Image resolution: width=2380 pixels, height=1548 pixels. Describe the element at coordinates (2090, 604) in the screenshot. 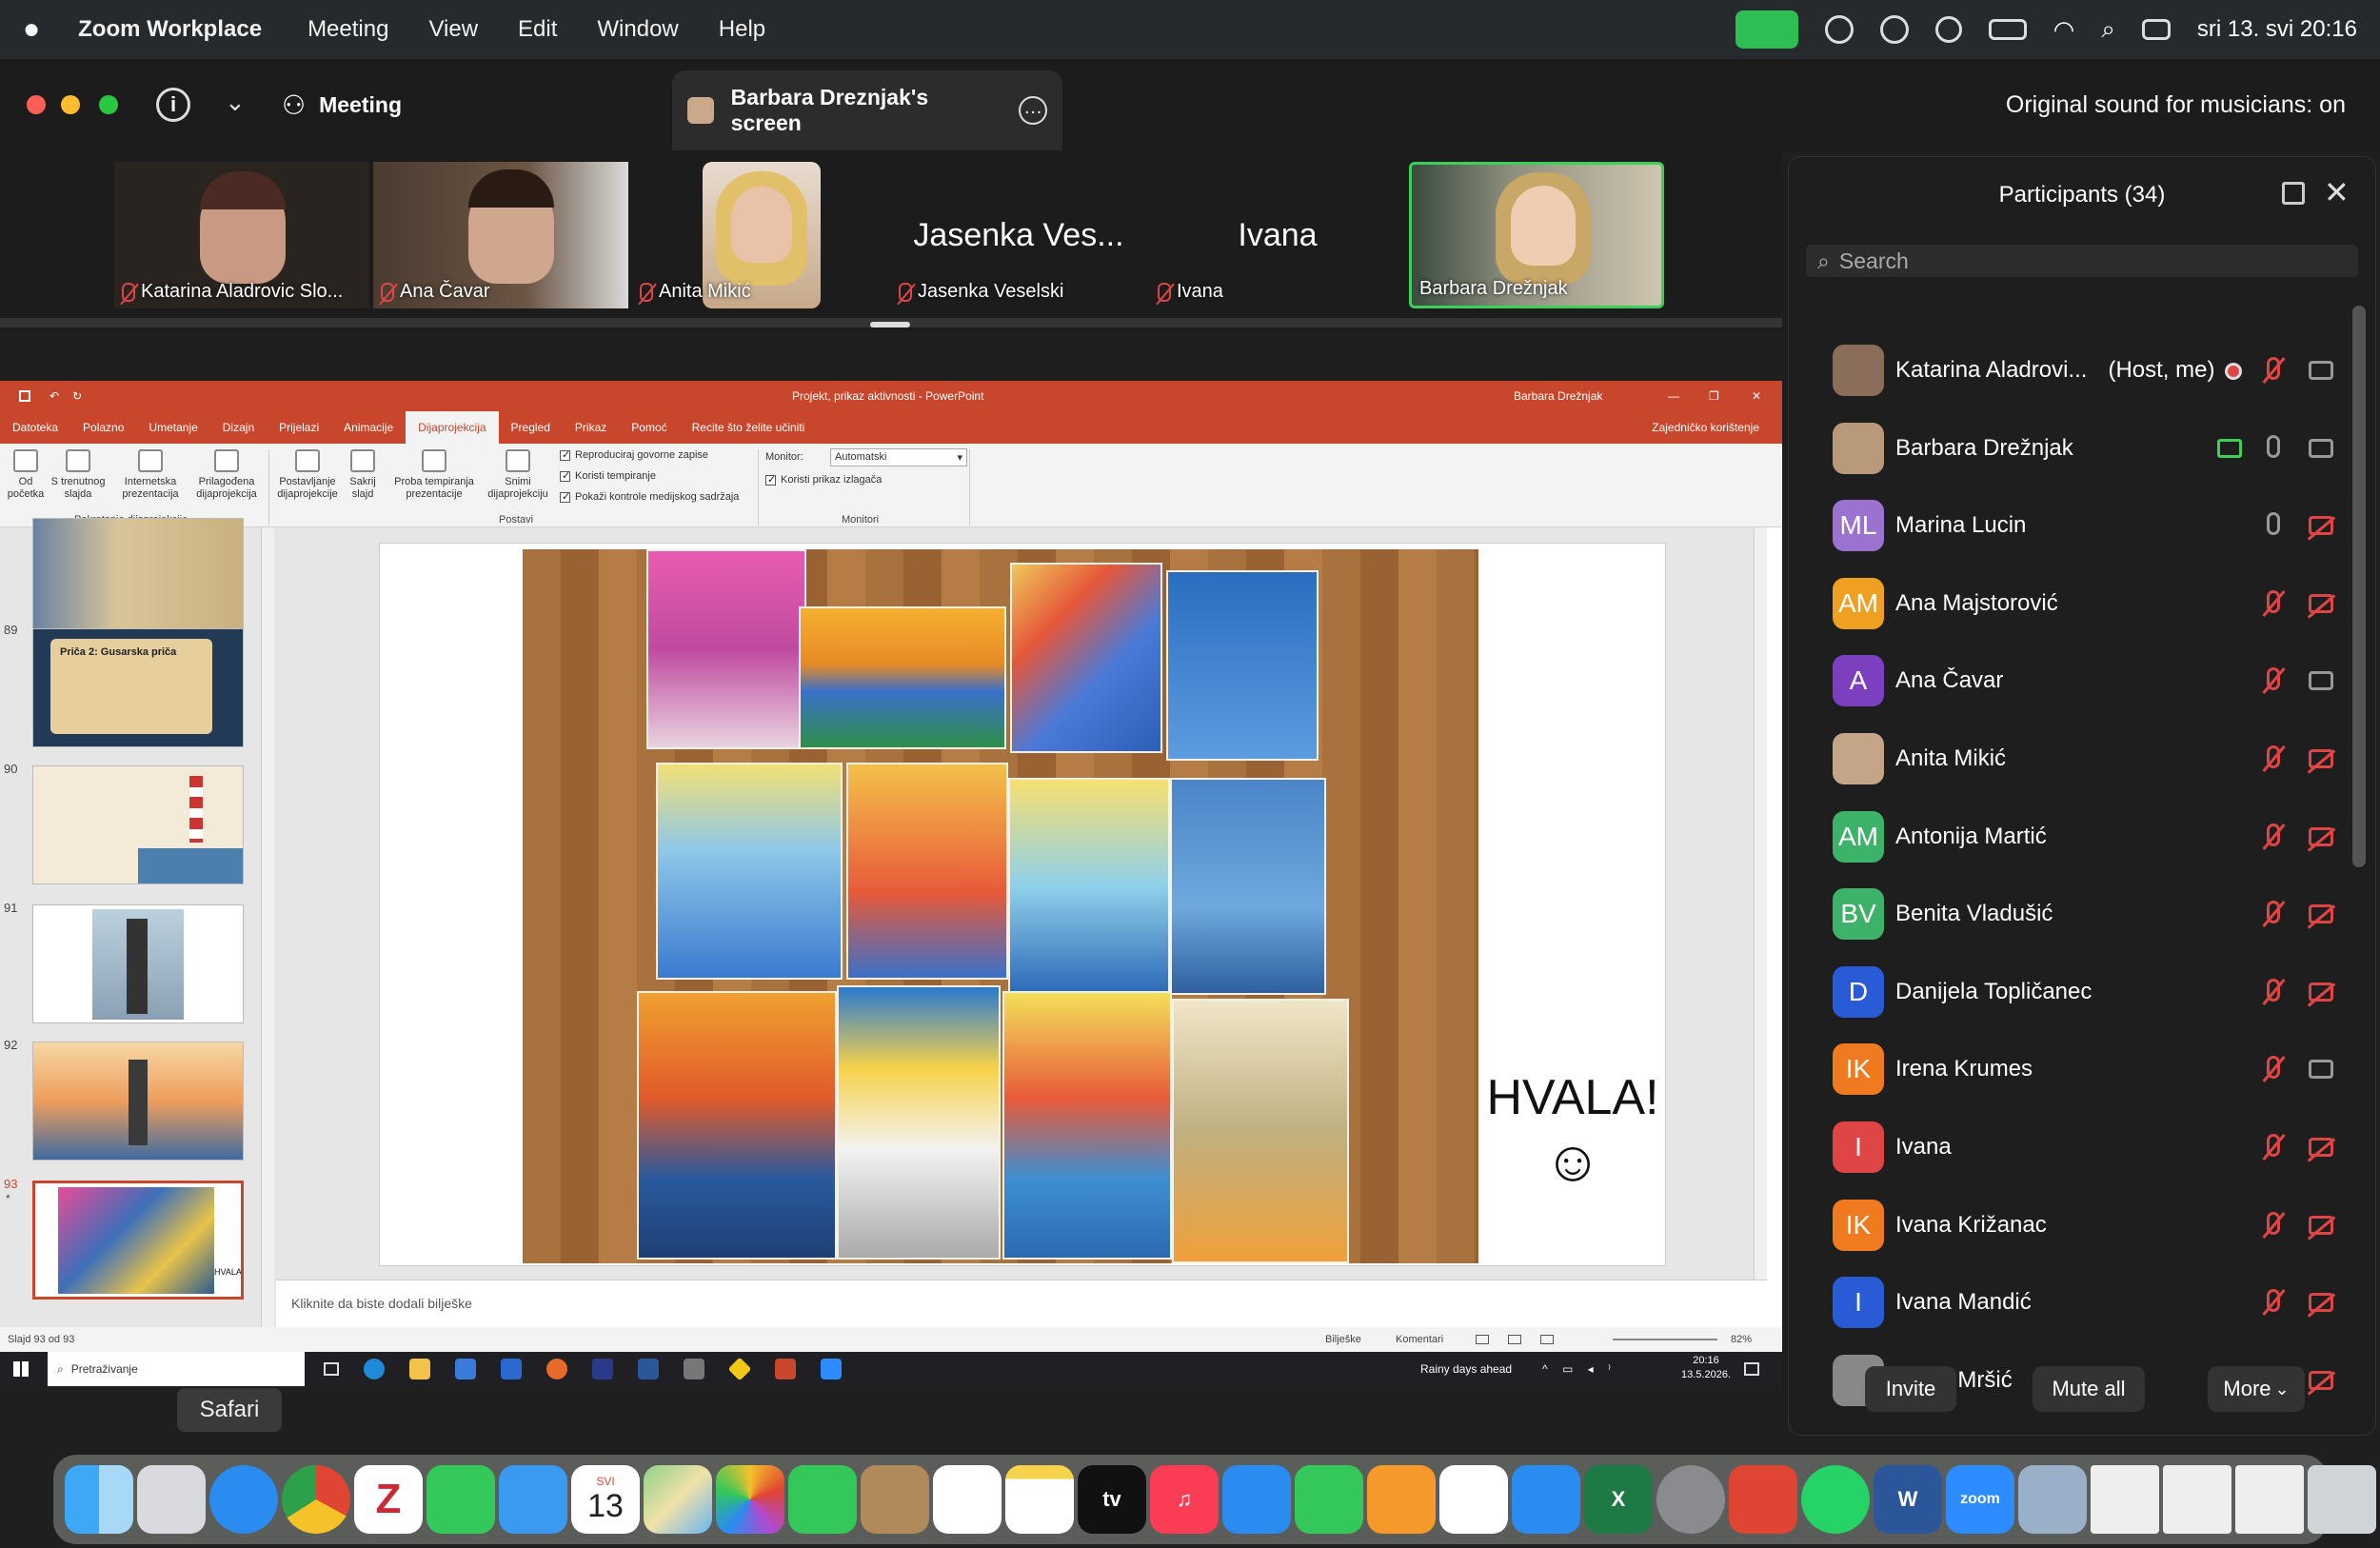

I see `participant-row: AM Ana Majstorović` at that location.